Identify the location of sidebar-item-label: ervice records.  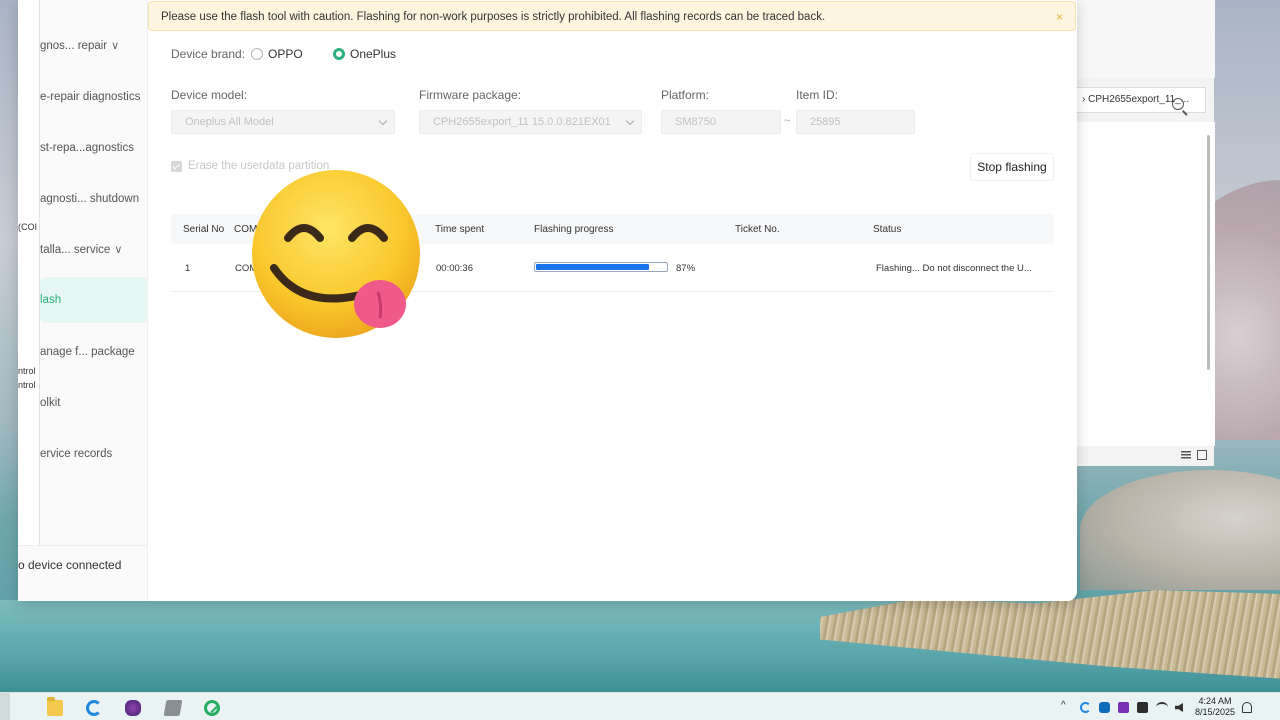
(76, 454).